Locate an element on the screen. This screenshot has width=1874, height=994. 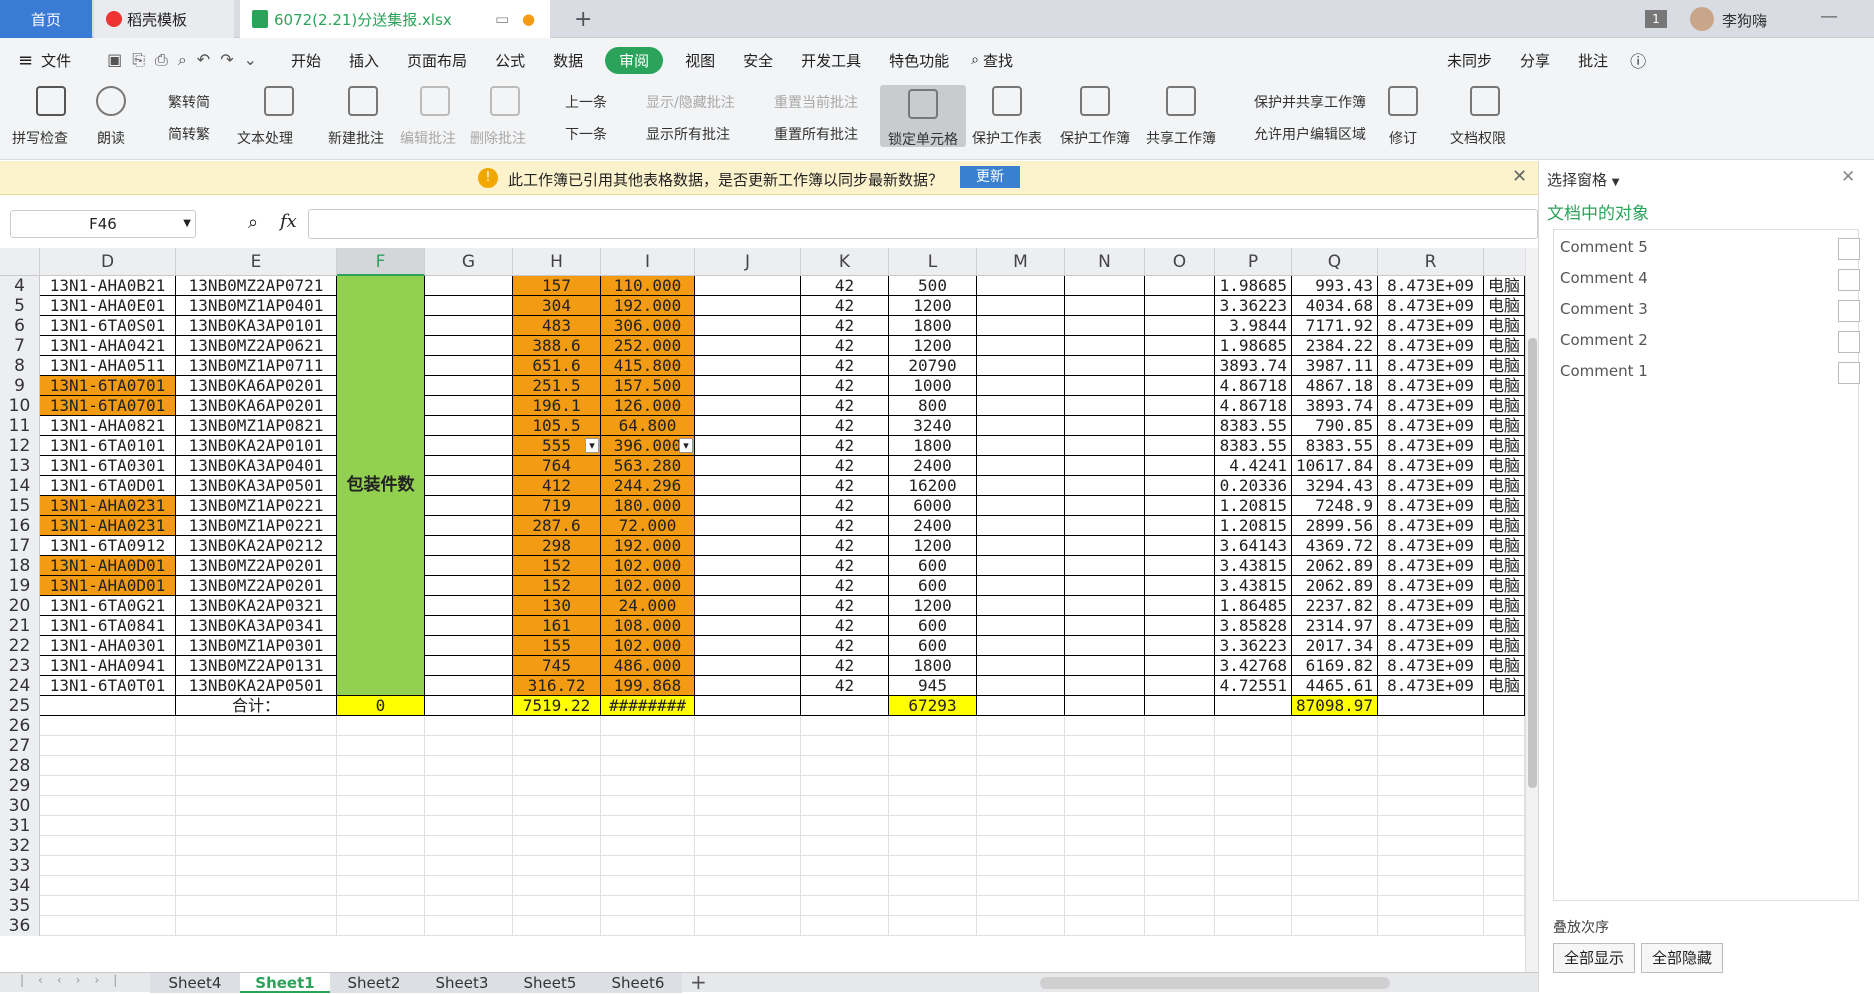
filter-dropdown-icon: ▾ is located at coordinates (686, 445).